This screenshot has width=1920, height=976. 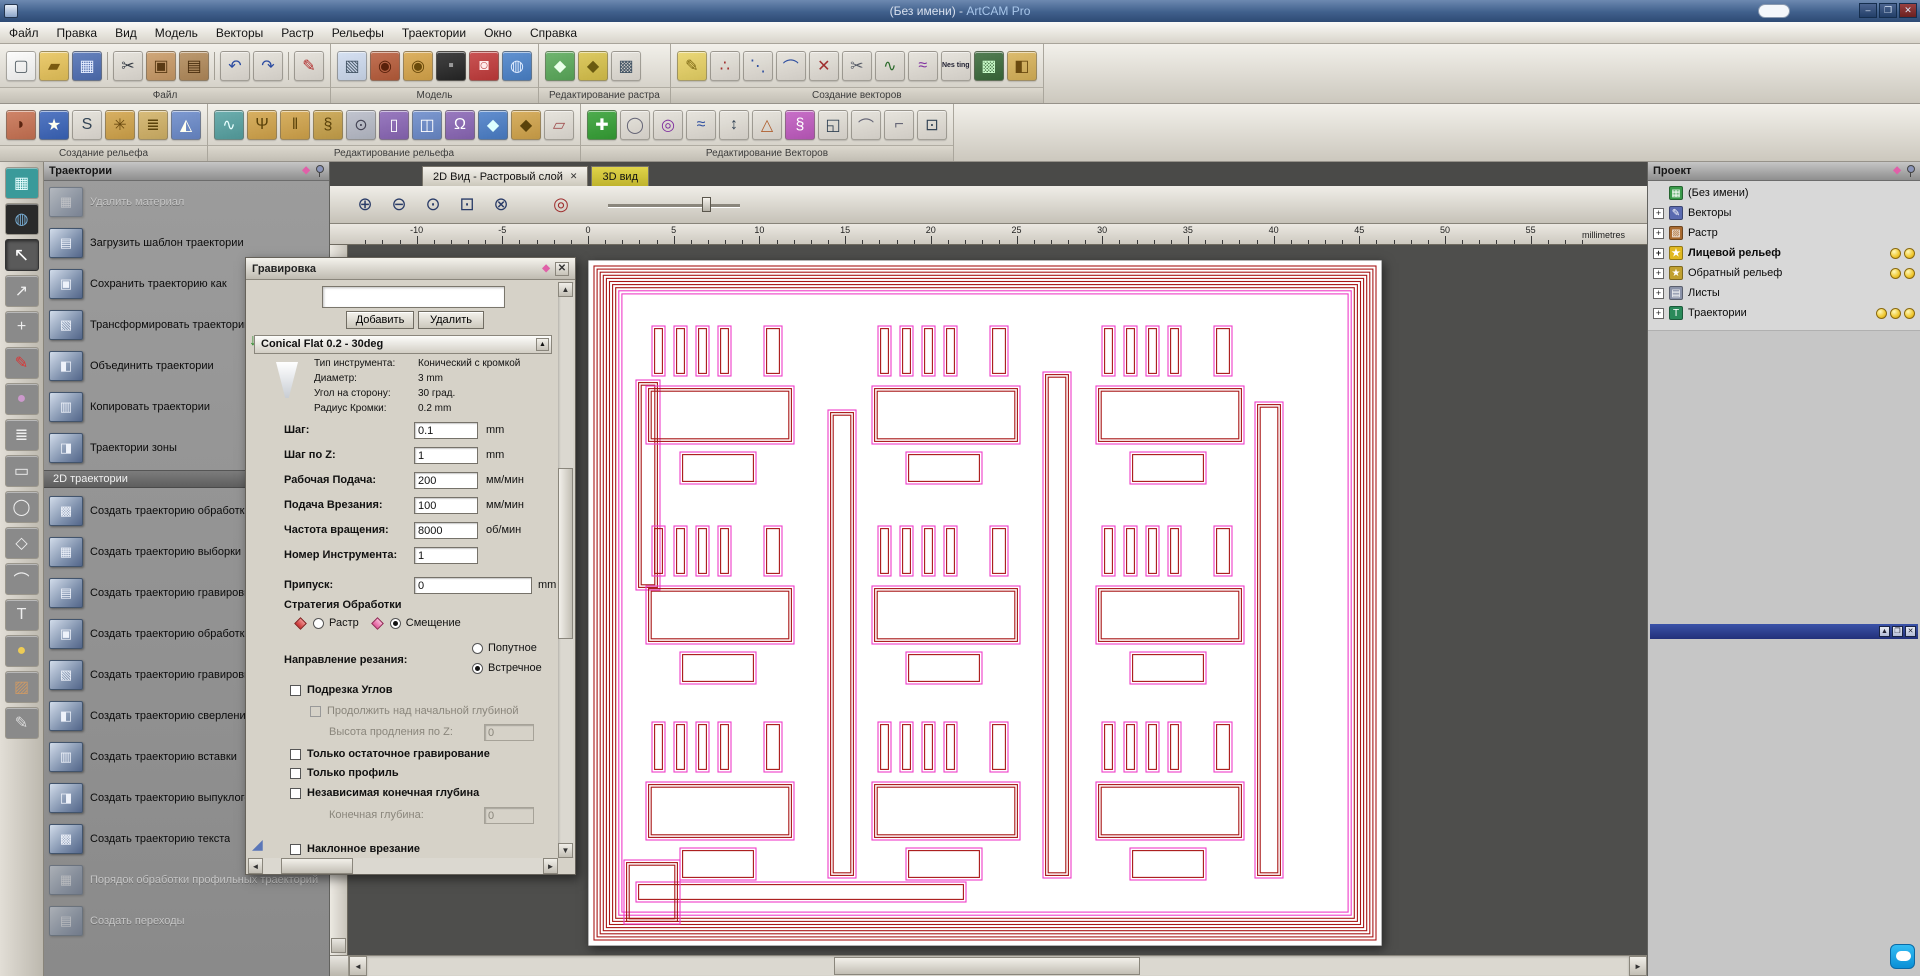 What do you see at coordinates (1908, 10) in the screenshot?
I see `close-button: ✕` at bounding box center [1908, 10].